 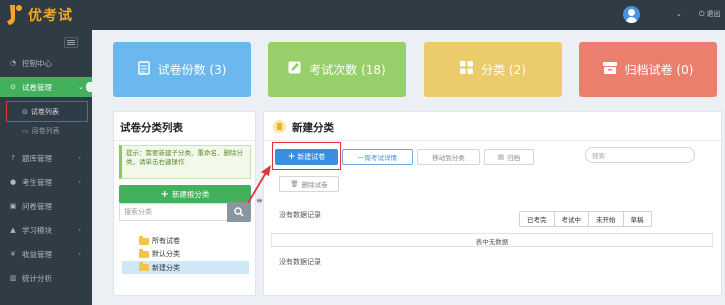 What do you see at coordinates (185, 267) in the screenshot?
I see `tree-item-new-category: 新建分类` at bounding box center [185, 267].